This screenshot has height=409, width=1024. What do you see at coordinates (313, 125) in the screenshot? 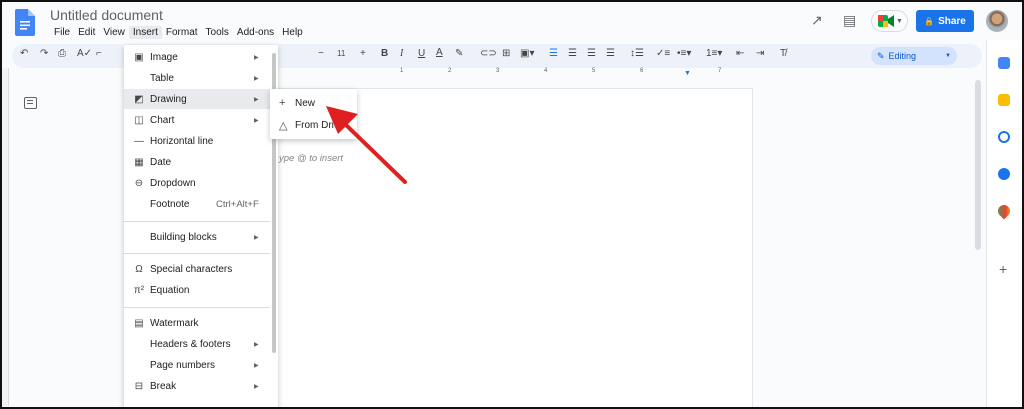
I see `submenu-item-from-drive: △ From Dri` at bounding box center [313, 125].